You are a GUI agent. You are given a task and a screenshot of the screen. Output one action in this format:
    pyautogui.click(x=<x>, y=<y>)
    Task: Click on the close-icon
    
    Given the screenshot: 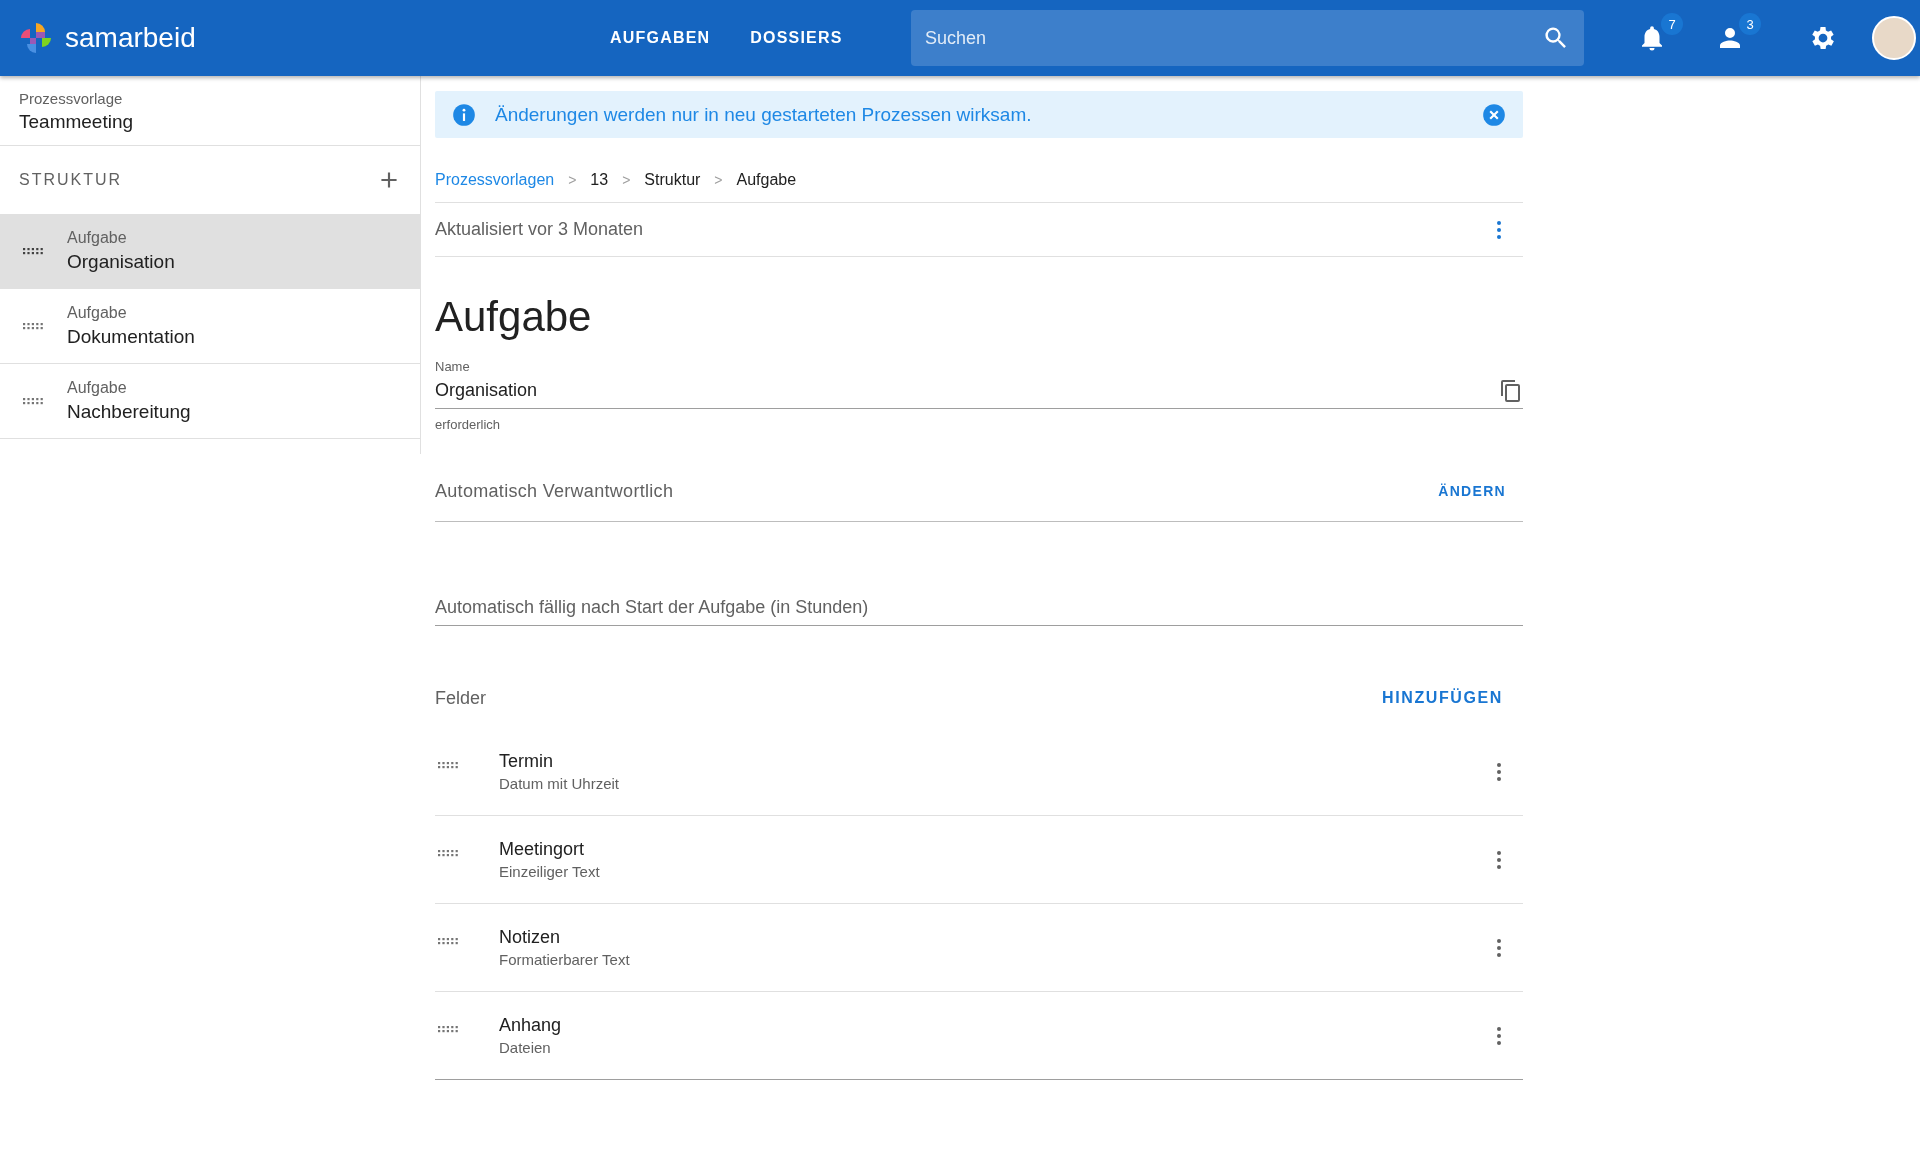 What is the action you would take?
    pyautogui.click(x=1494, y=114)
    